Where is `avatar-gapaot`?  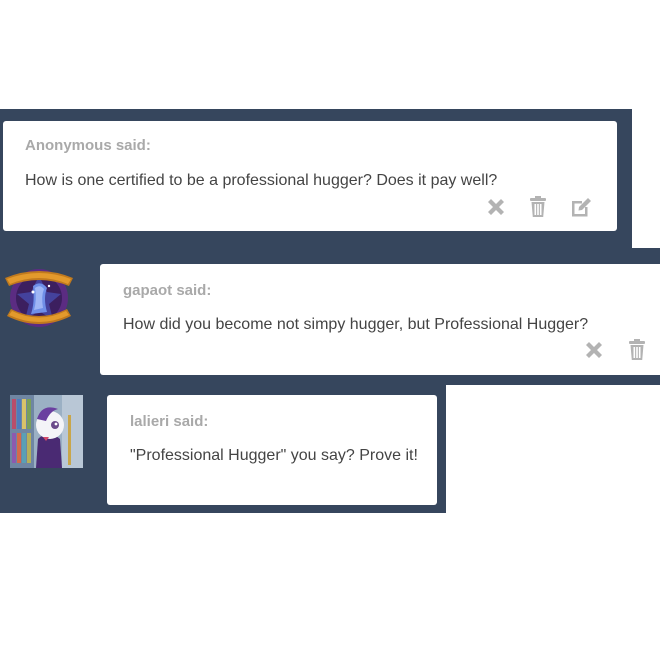
avatar-gapaot is located at coordinates (39, 298).